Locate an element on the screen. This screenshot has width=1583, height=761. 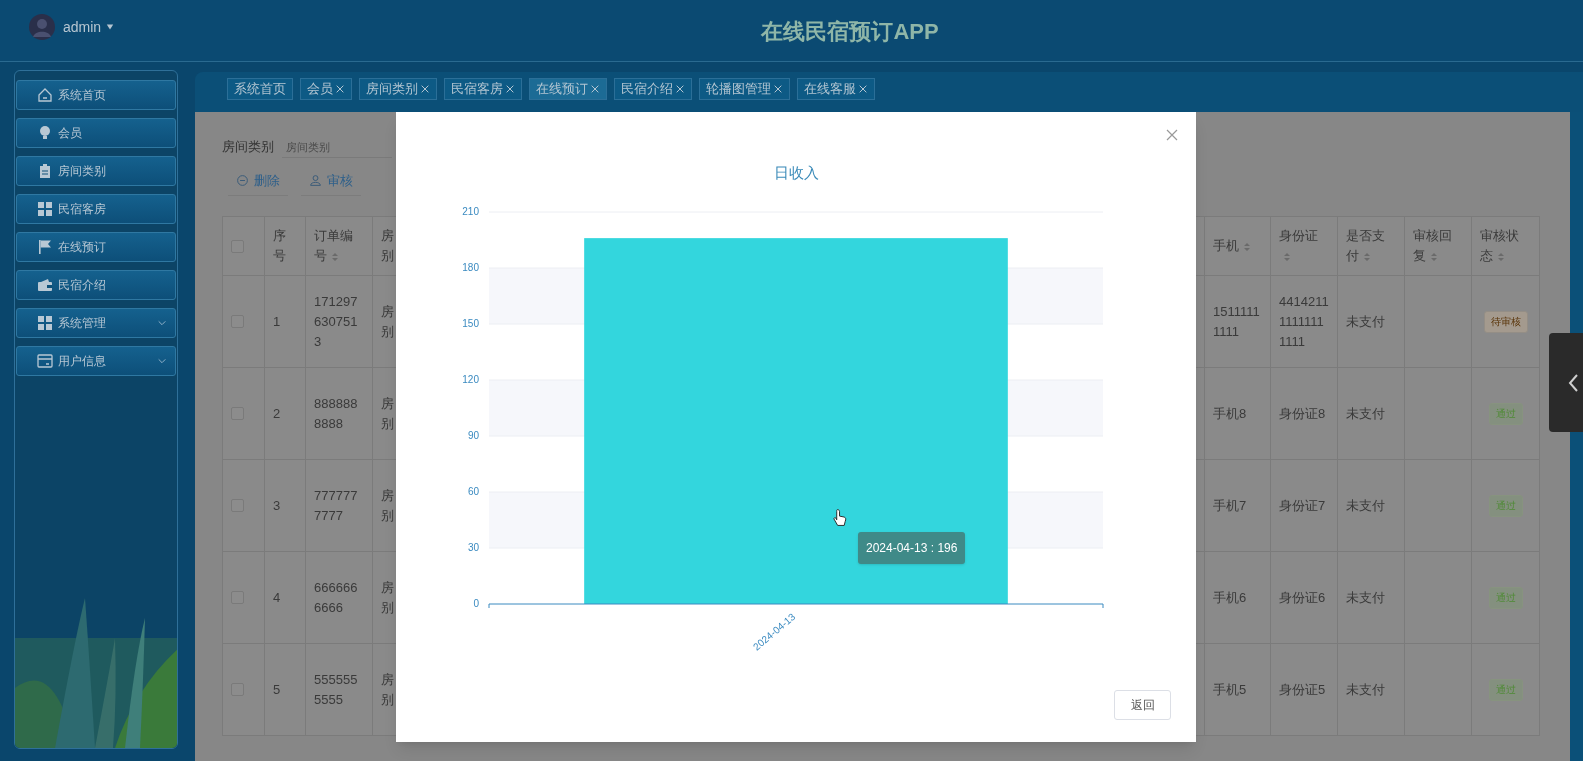
axis-tick-label: 120 is located at coordinates (470, 379).